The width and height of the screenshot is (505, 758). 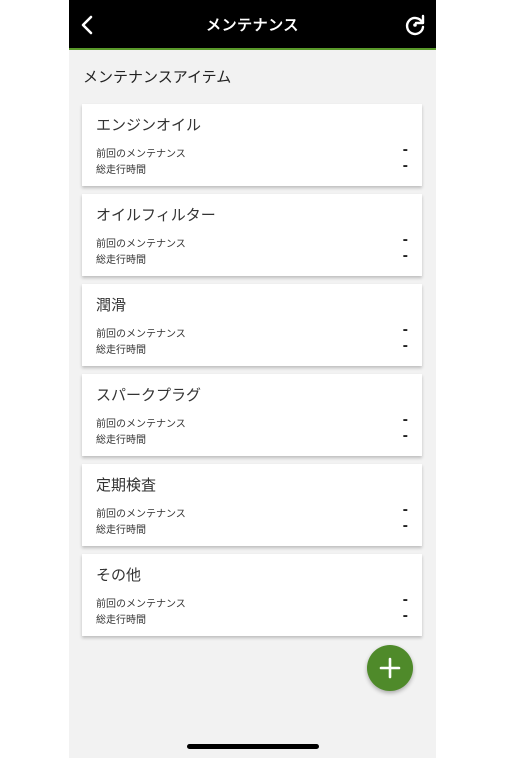 I want to click on maintenance-card: オイルフィルター 前回のメンテナンス - 総走行時間 -, so click(x=252, y=235).